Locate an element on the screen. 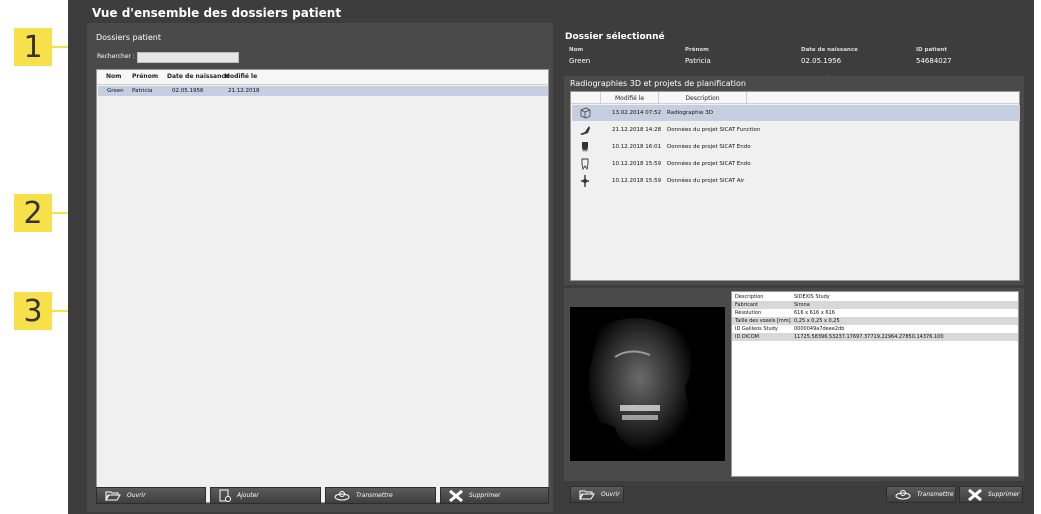 This screenshot has width=1041, height=514. tooth-outline-icon is located at coordinates (585, 164).